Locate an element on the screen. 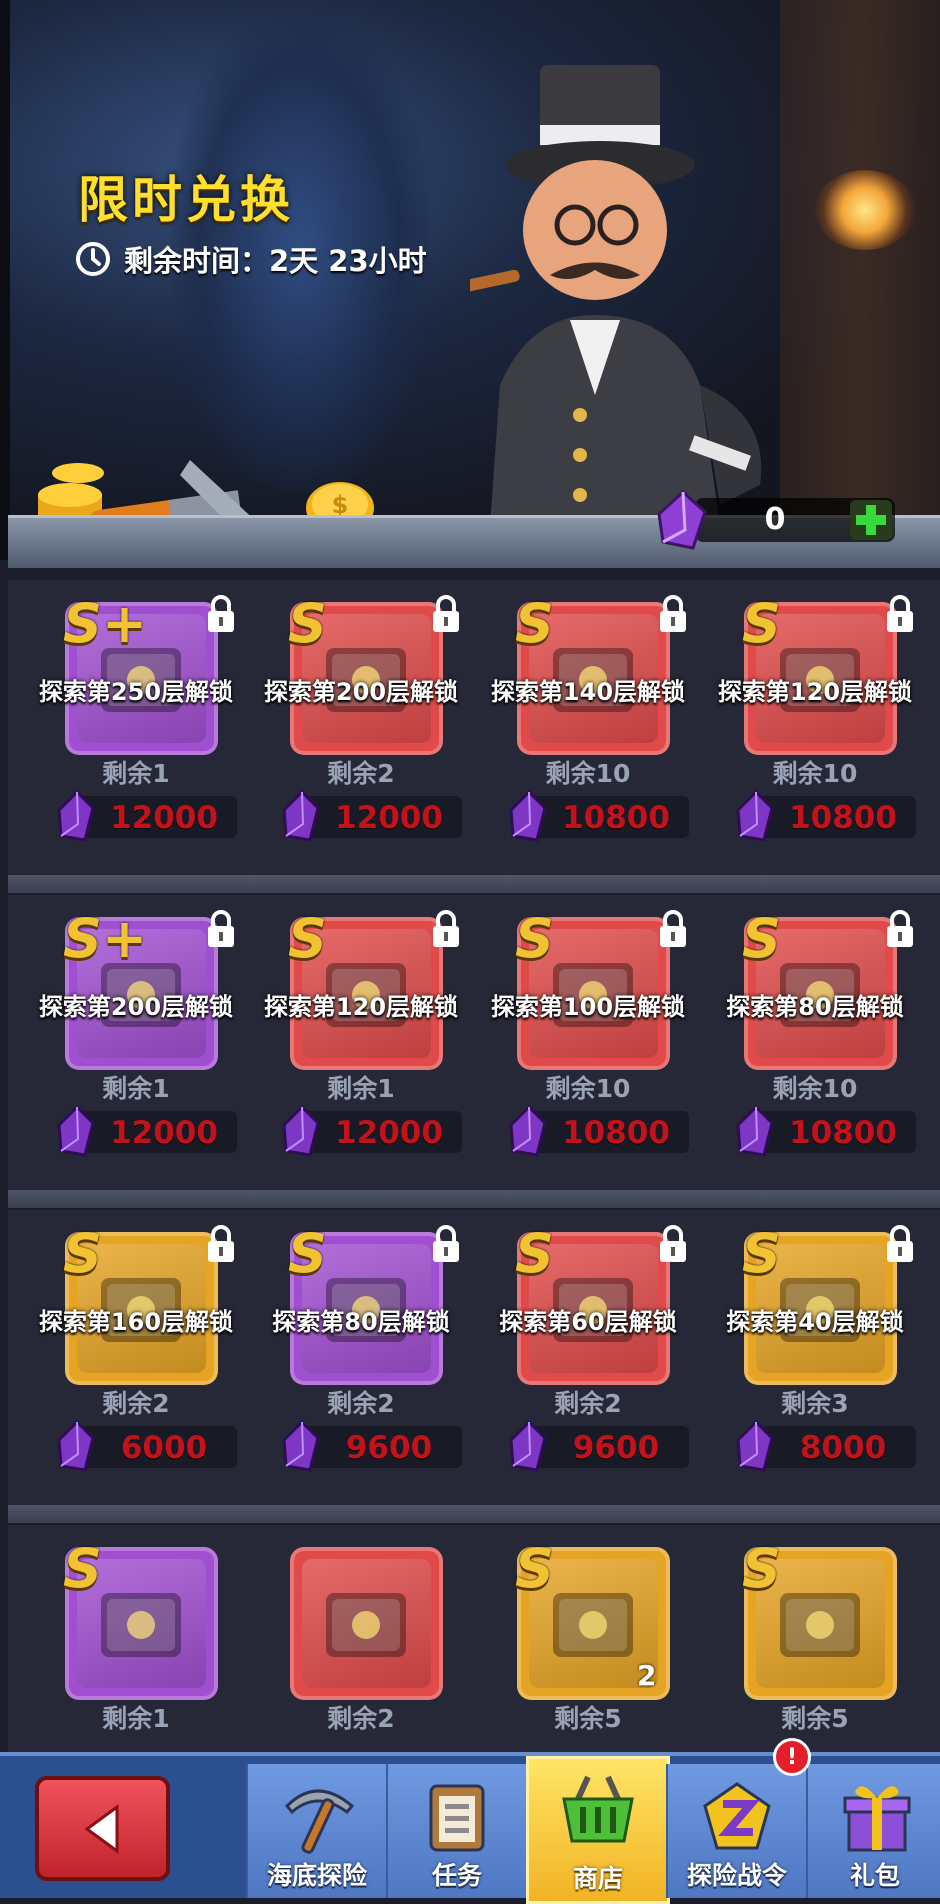 This screenshot has height=1904, width=940. shop-item-cell: S 探索第140层解锁 剩余10 10800 is located at coordinates (588, 737).